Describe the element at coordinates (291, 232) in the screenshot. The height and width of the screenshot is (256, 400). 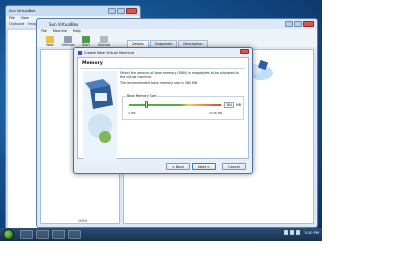
I see `network-icon` at that location.